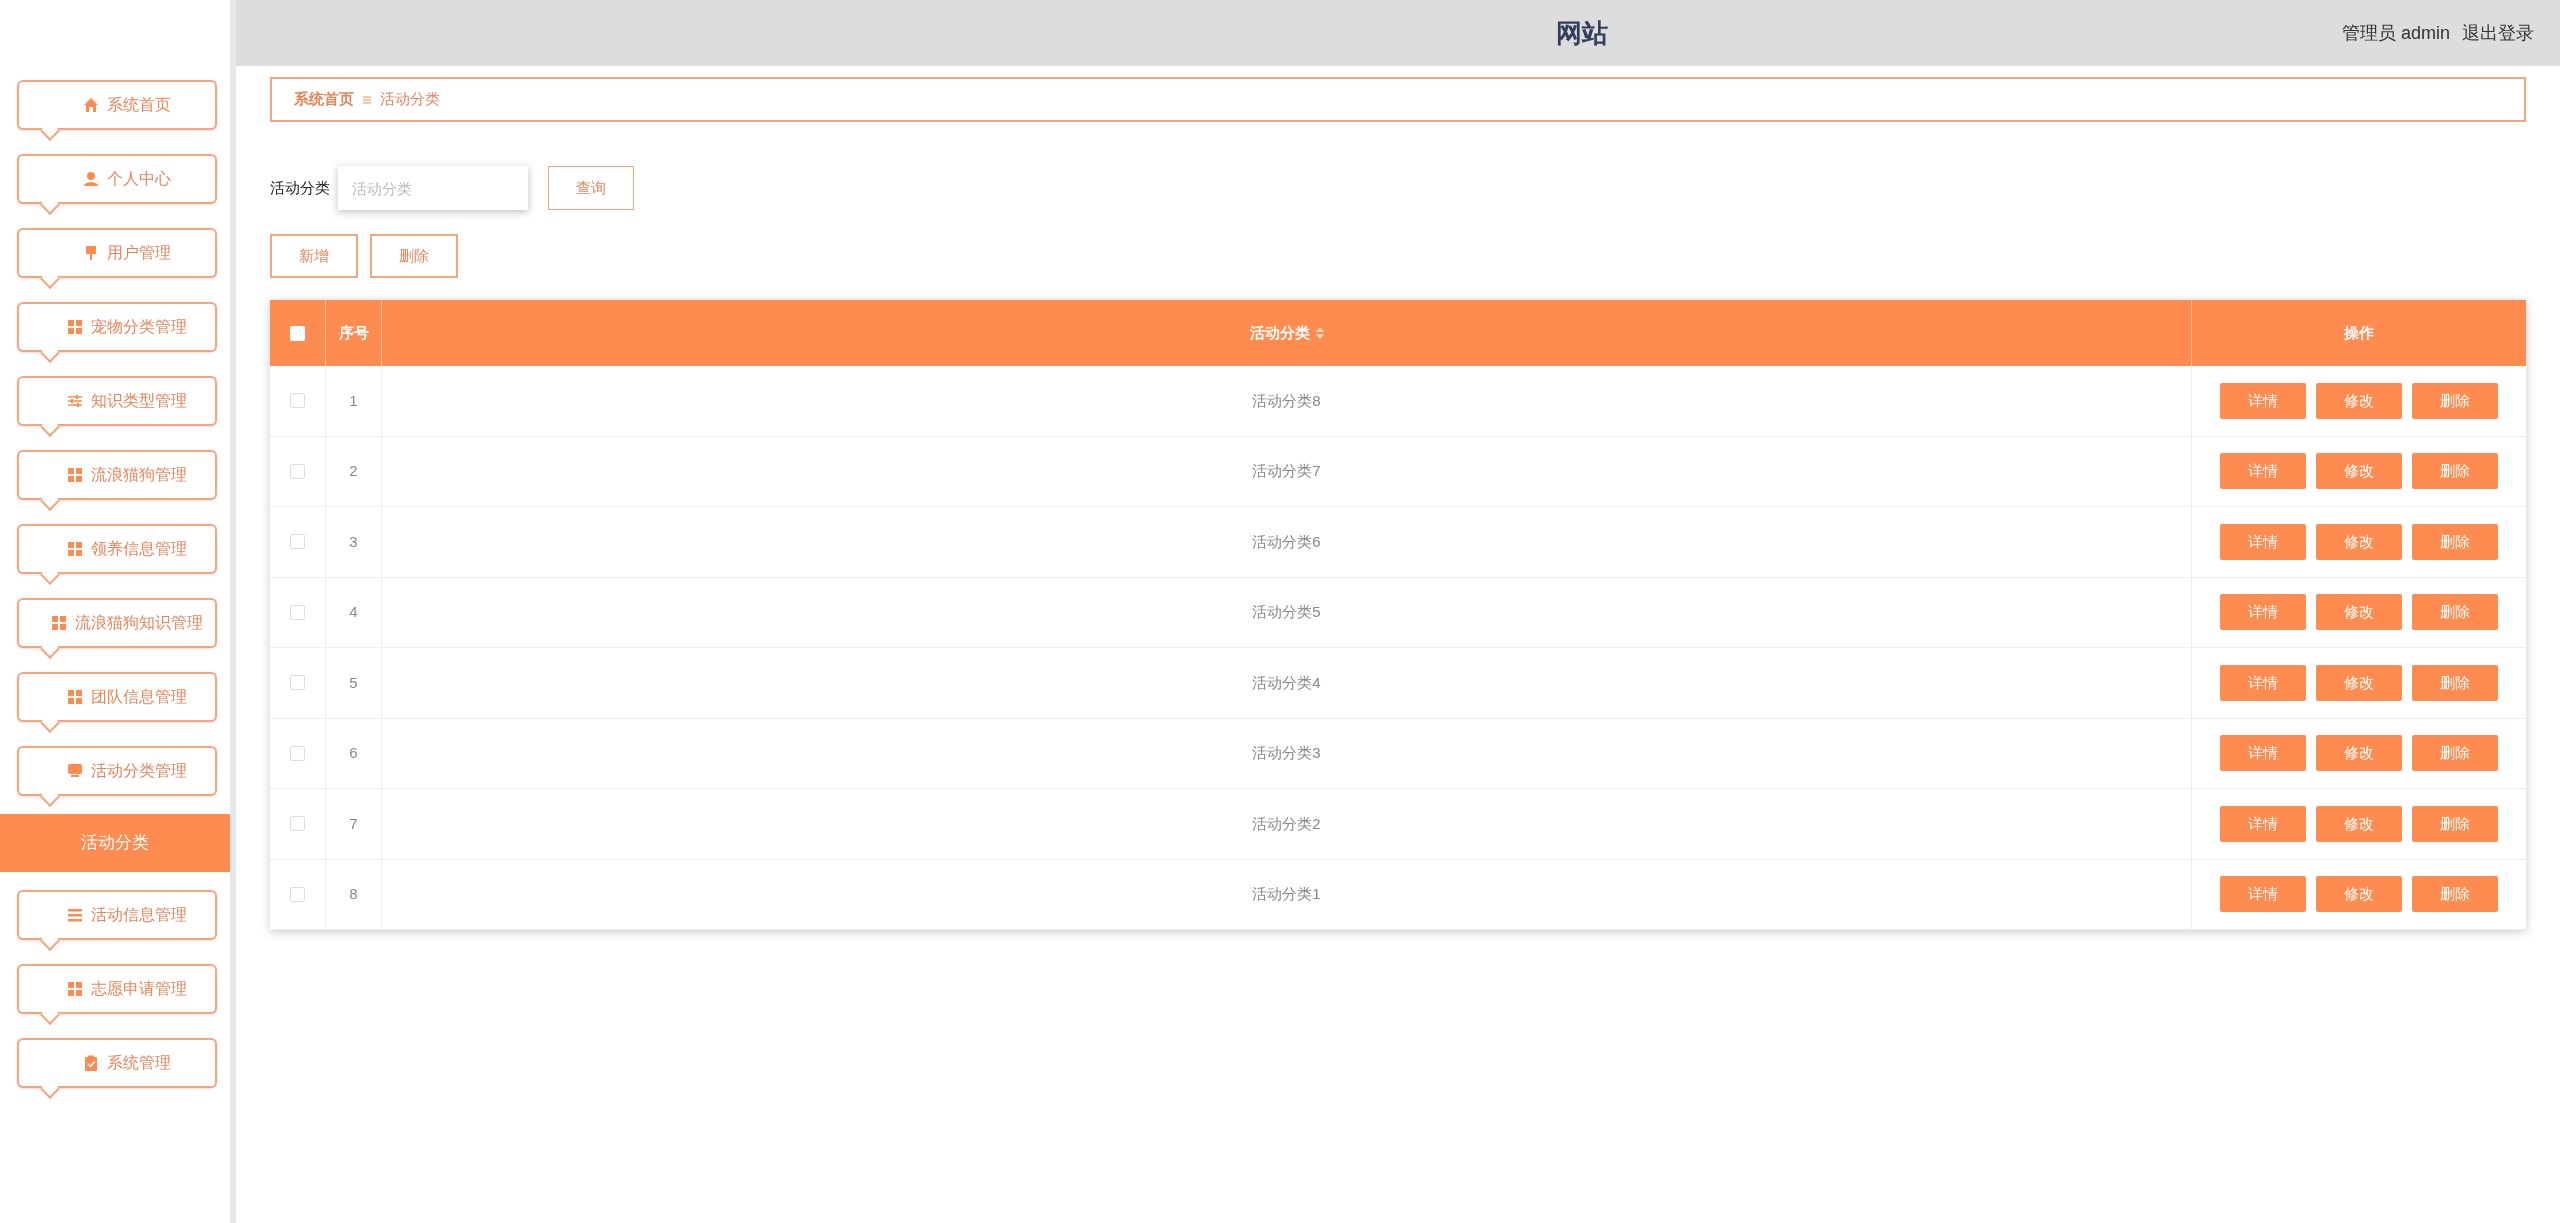  Describe the element at coordinates (115, 843) in the screenshot. I see `submenu-item: 活动分类` at that location.